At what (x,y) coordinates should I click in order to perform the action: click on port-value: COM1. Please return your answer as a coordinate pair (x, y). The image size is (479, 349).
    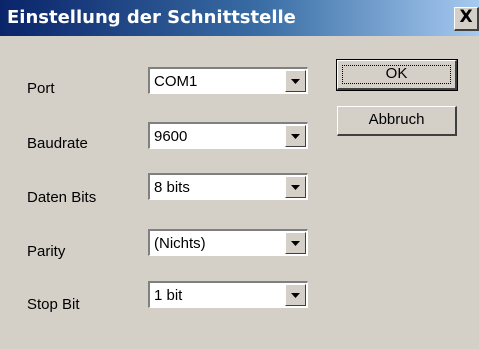
    Looking at the image, I should click on (176, 81).